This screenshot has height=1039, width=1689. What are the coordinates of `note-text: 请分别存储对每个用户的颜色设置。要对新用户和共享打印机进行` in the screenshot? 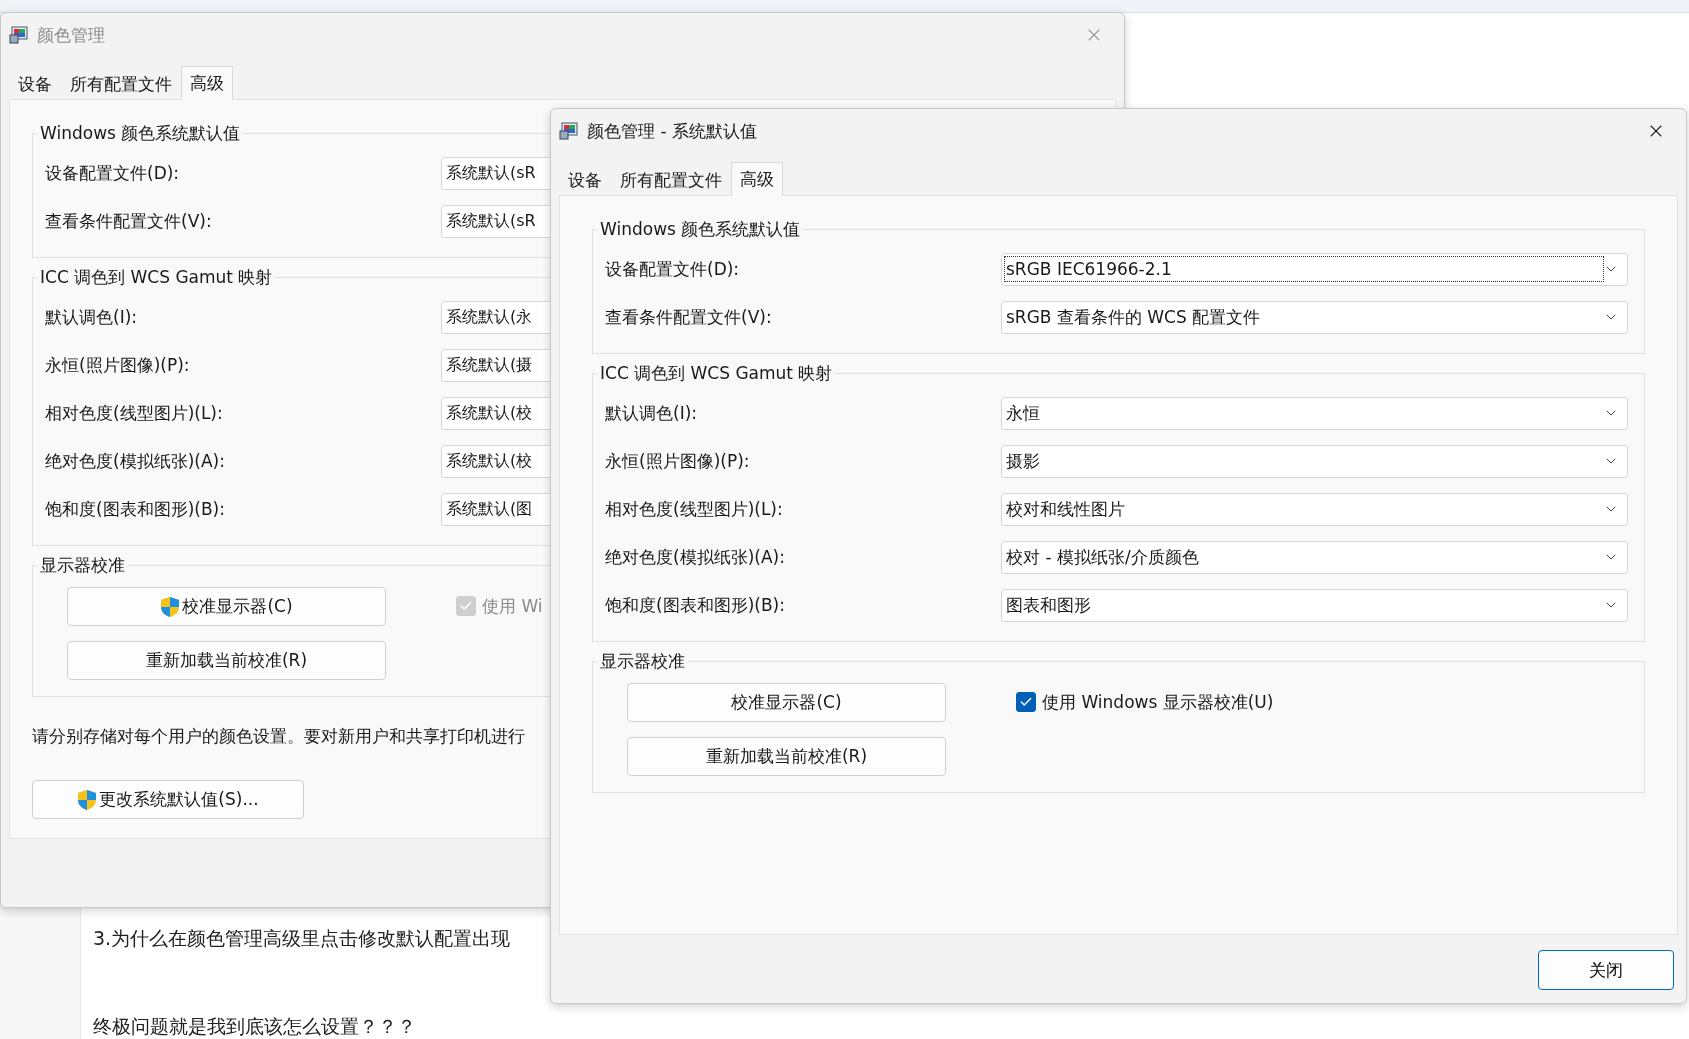 It's located at (279, 736).